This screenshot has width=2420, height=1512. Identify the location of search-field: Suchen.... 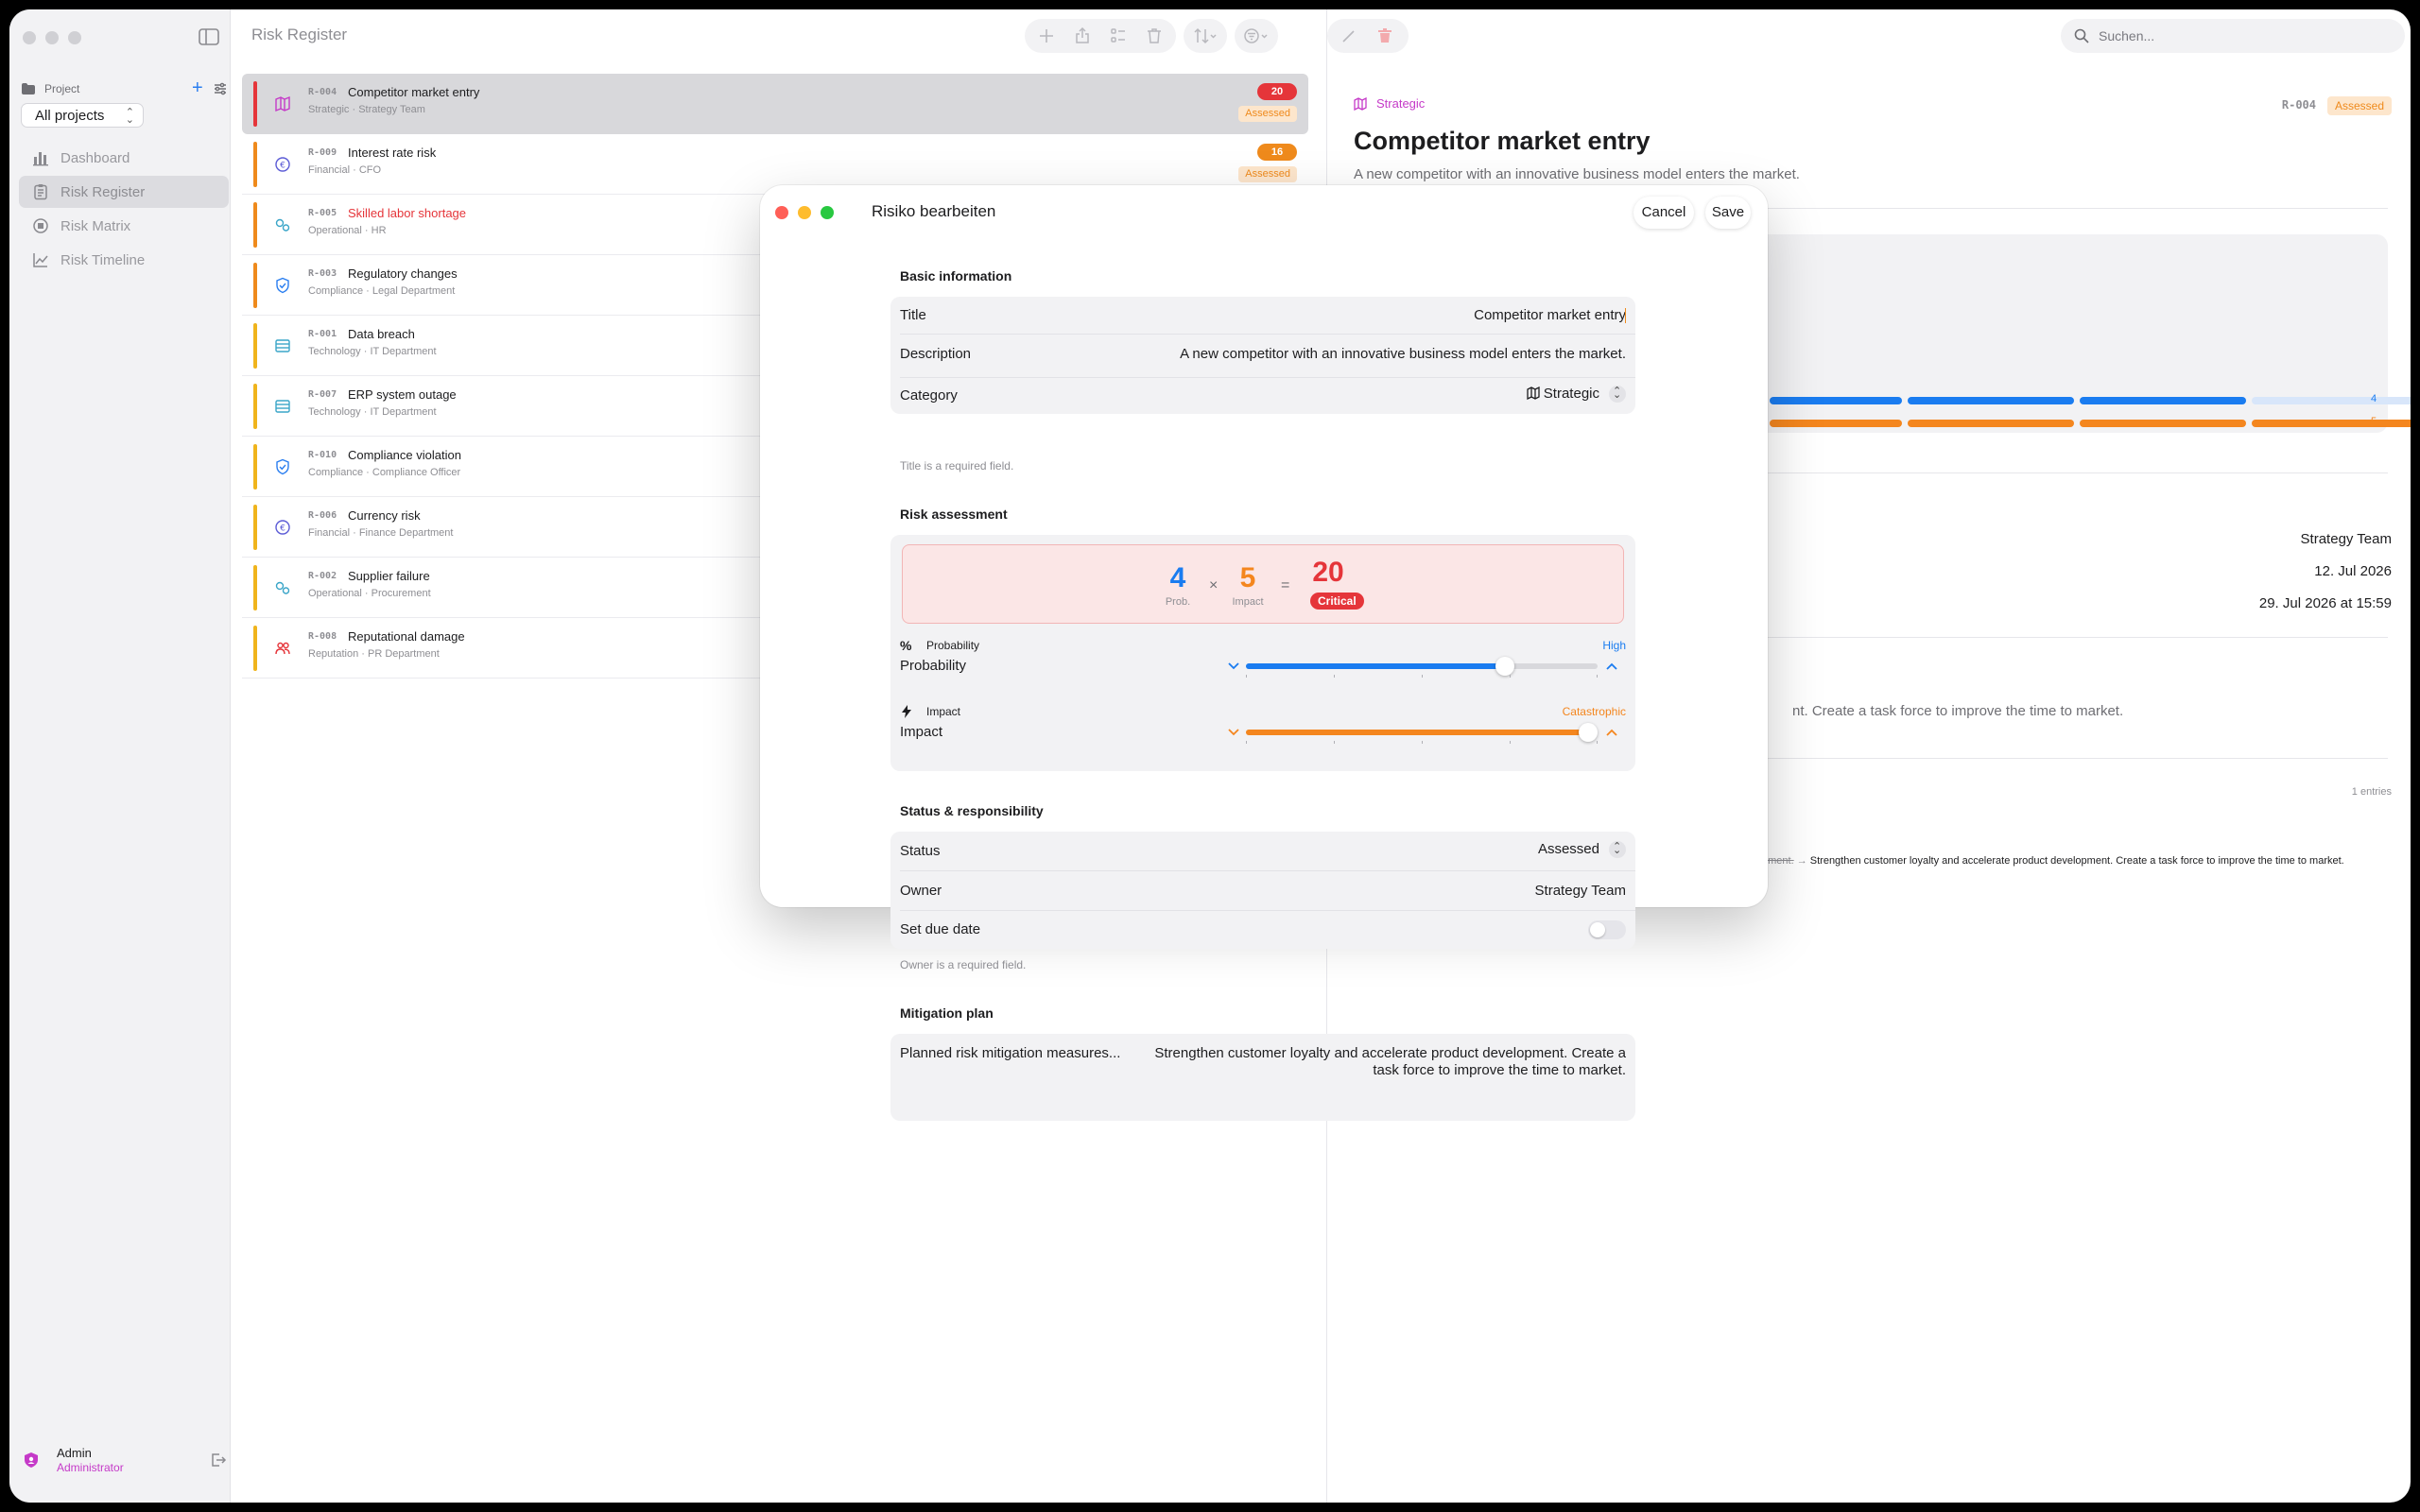
(2233, 36).